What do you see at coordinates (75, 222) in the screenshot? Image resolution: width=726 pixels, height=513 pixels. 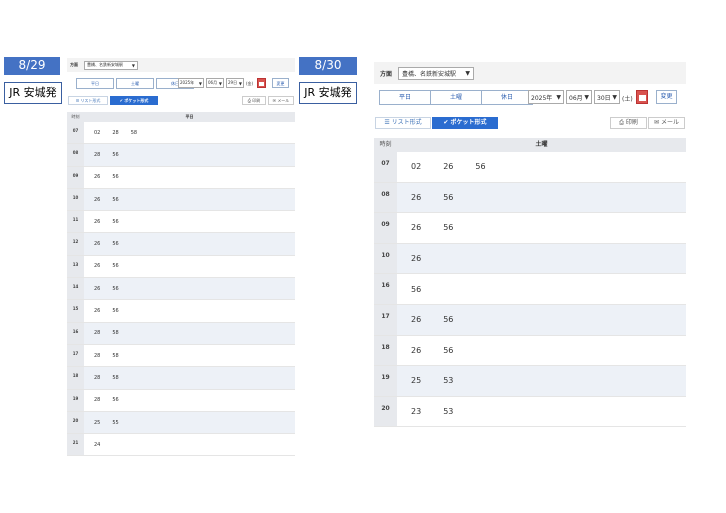 I see `hour-cell: 11` at bounding box center [75, 222].